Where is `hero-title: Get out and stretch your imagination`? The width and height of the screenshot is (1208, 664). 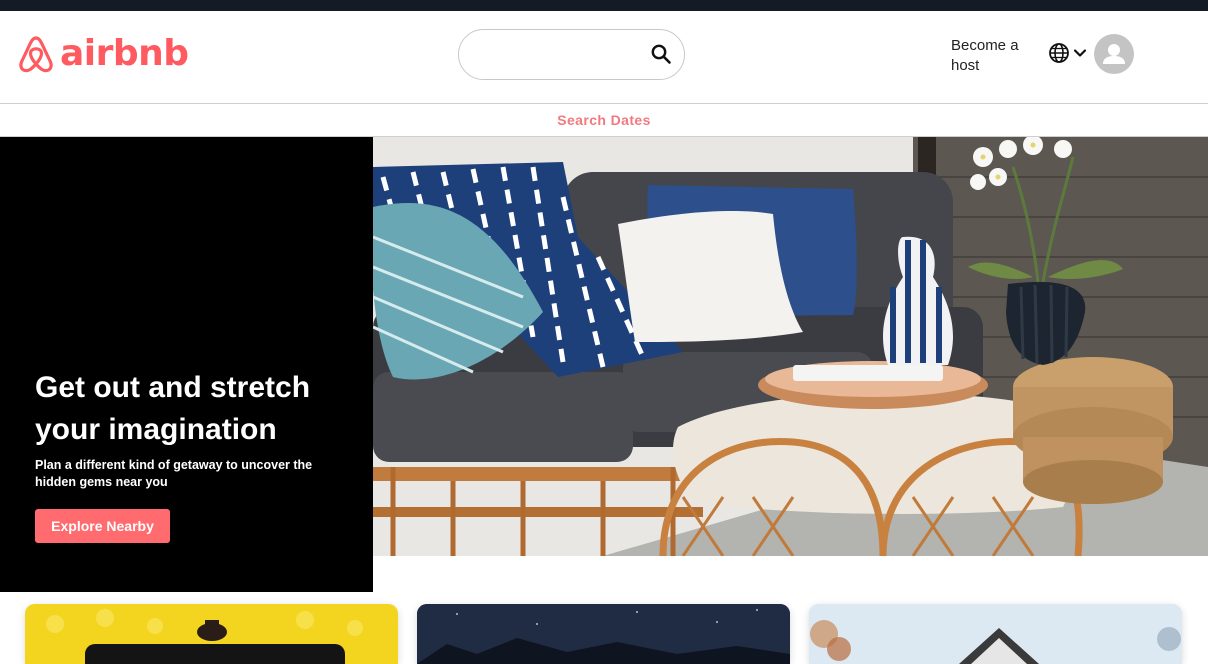 hero-title: Get out and stretch your imagination is located at coordinates (173, 408).